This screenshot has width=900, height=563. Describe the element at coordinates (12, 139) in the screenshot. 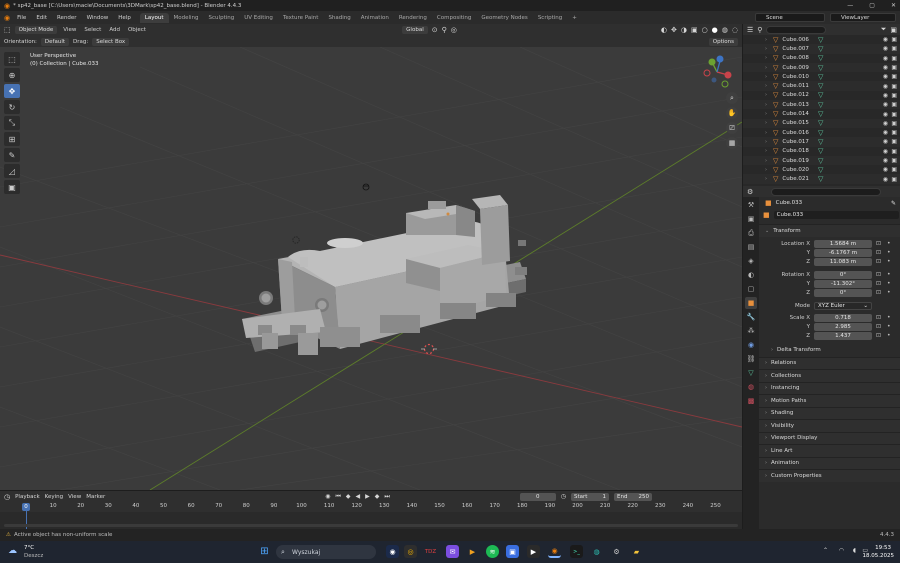

I see `transform-tool: ⊞` at that location.